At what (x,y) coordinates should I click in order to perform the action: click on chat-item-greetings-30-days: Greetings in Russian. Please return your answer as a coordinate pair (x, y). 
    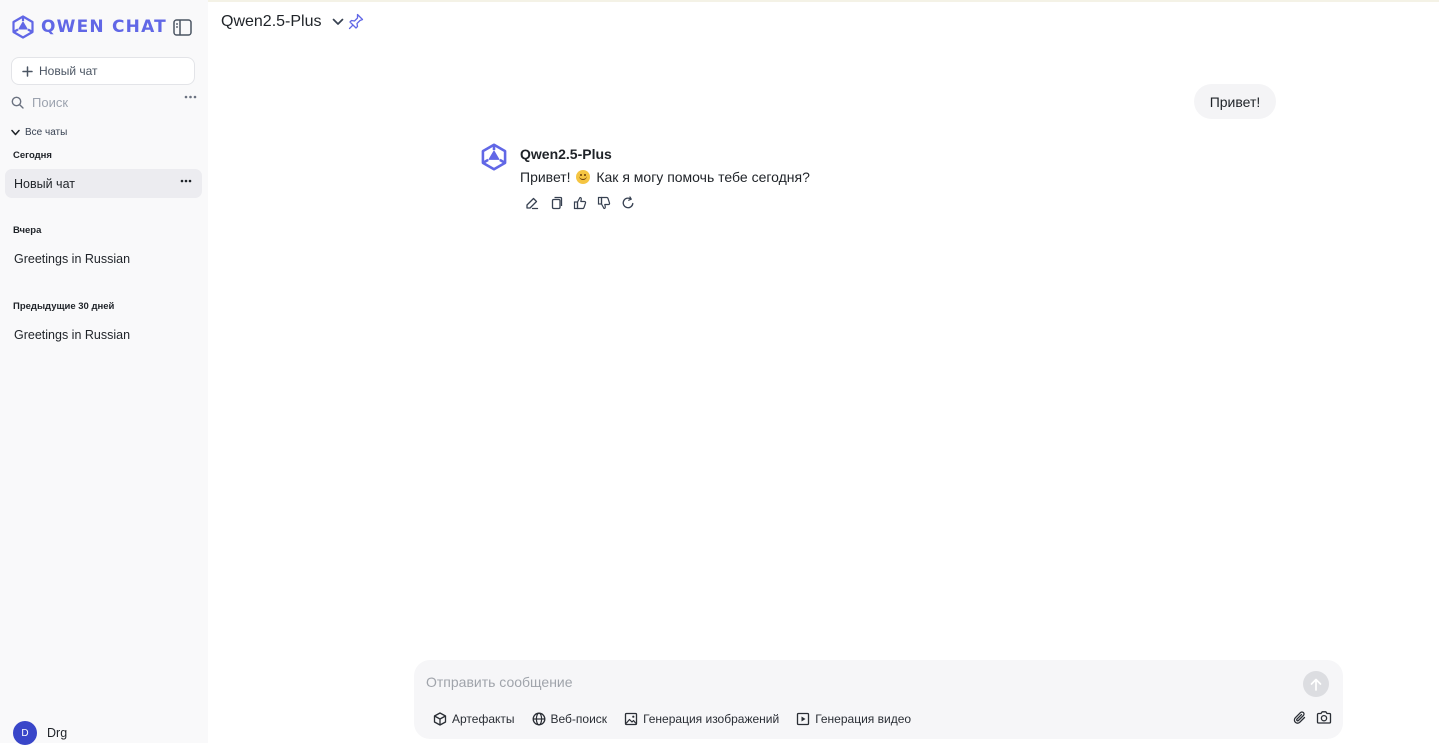
    Looking at the image, I should click on (103, 334).